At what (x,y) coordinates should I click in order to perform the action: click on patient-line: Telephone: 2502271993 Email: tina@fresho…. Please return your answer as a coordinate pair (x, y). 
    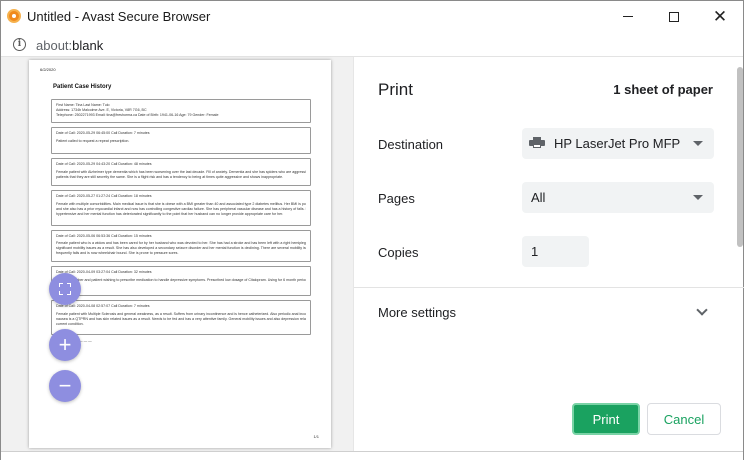
    Looking at the image, I should click on (137, 115).